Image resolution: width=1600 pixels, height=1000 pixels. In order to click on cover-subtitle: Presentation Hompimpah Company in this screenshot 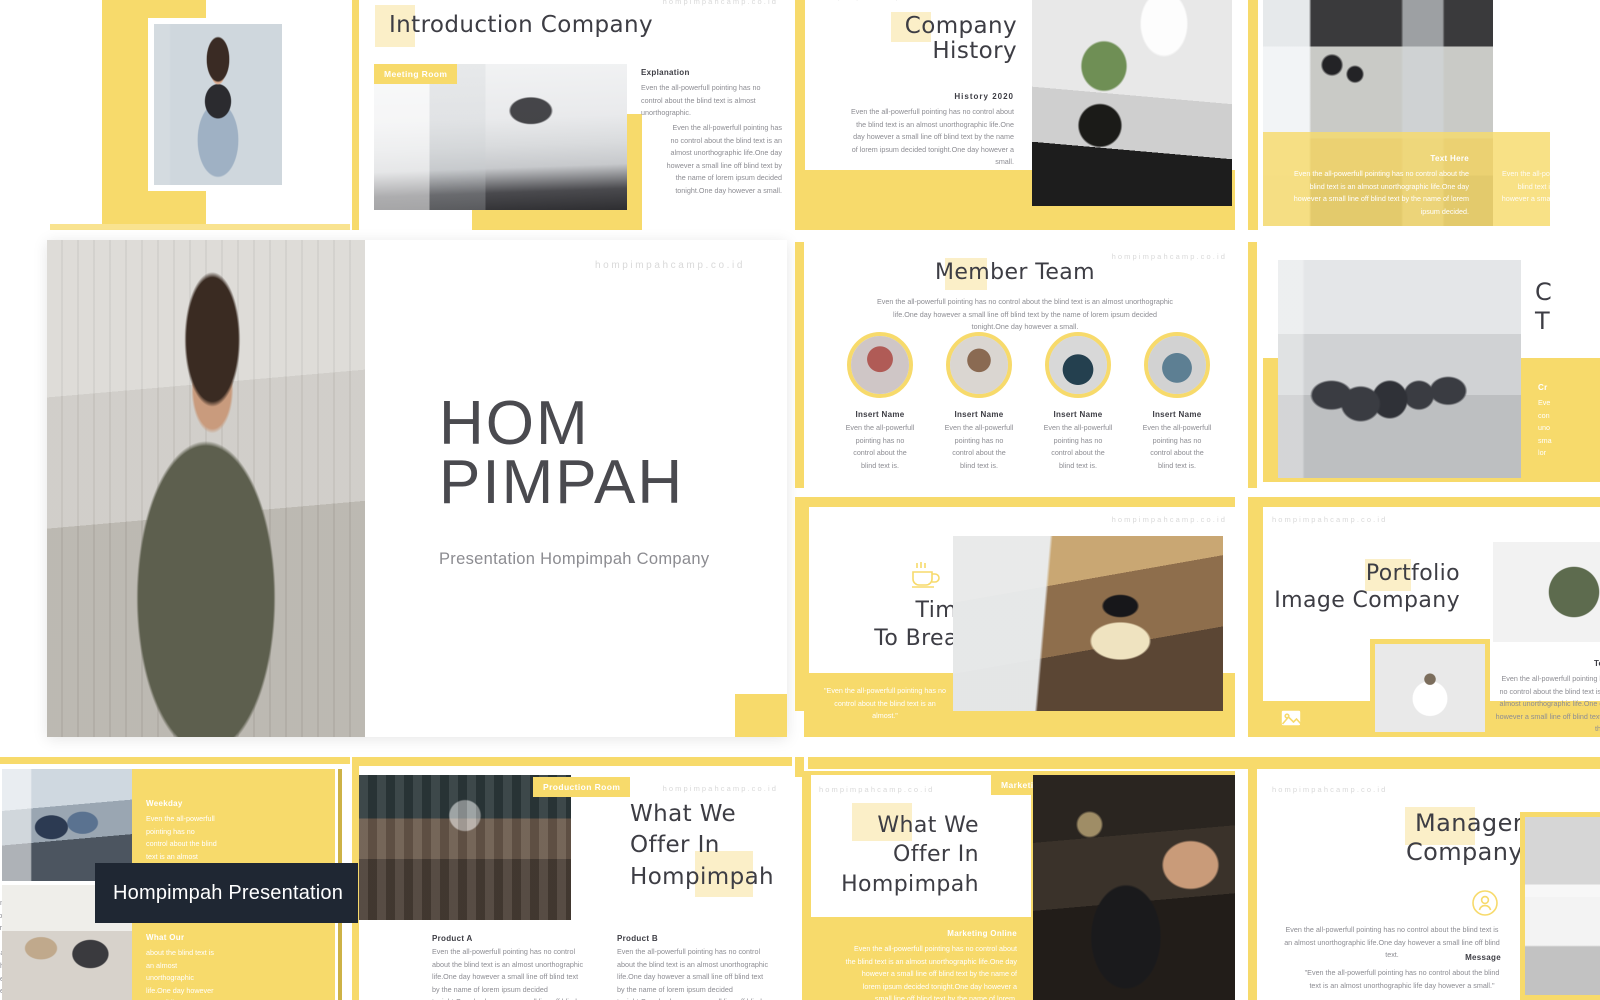, I will do `click(574, 559)`.